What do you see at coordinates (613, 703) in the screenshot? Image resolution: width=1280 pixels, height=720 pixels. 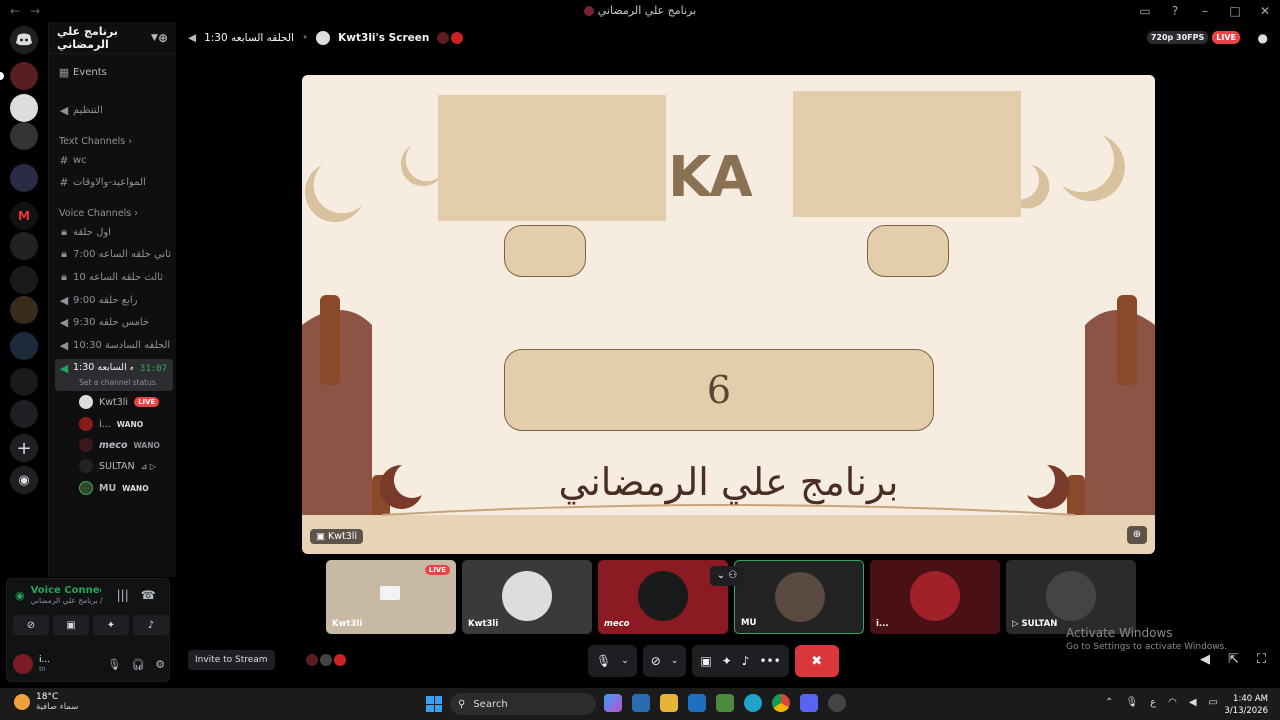 I see `copilot-icon` at bounding box center [613, 703].